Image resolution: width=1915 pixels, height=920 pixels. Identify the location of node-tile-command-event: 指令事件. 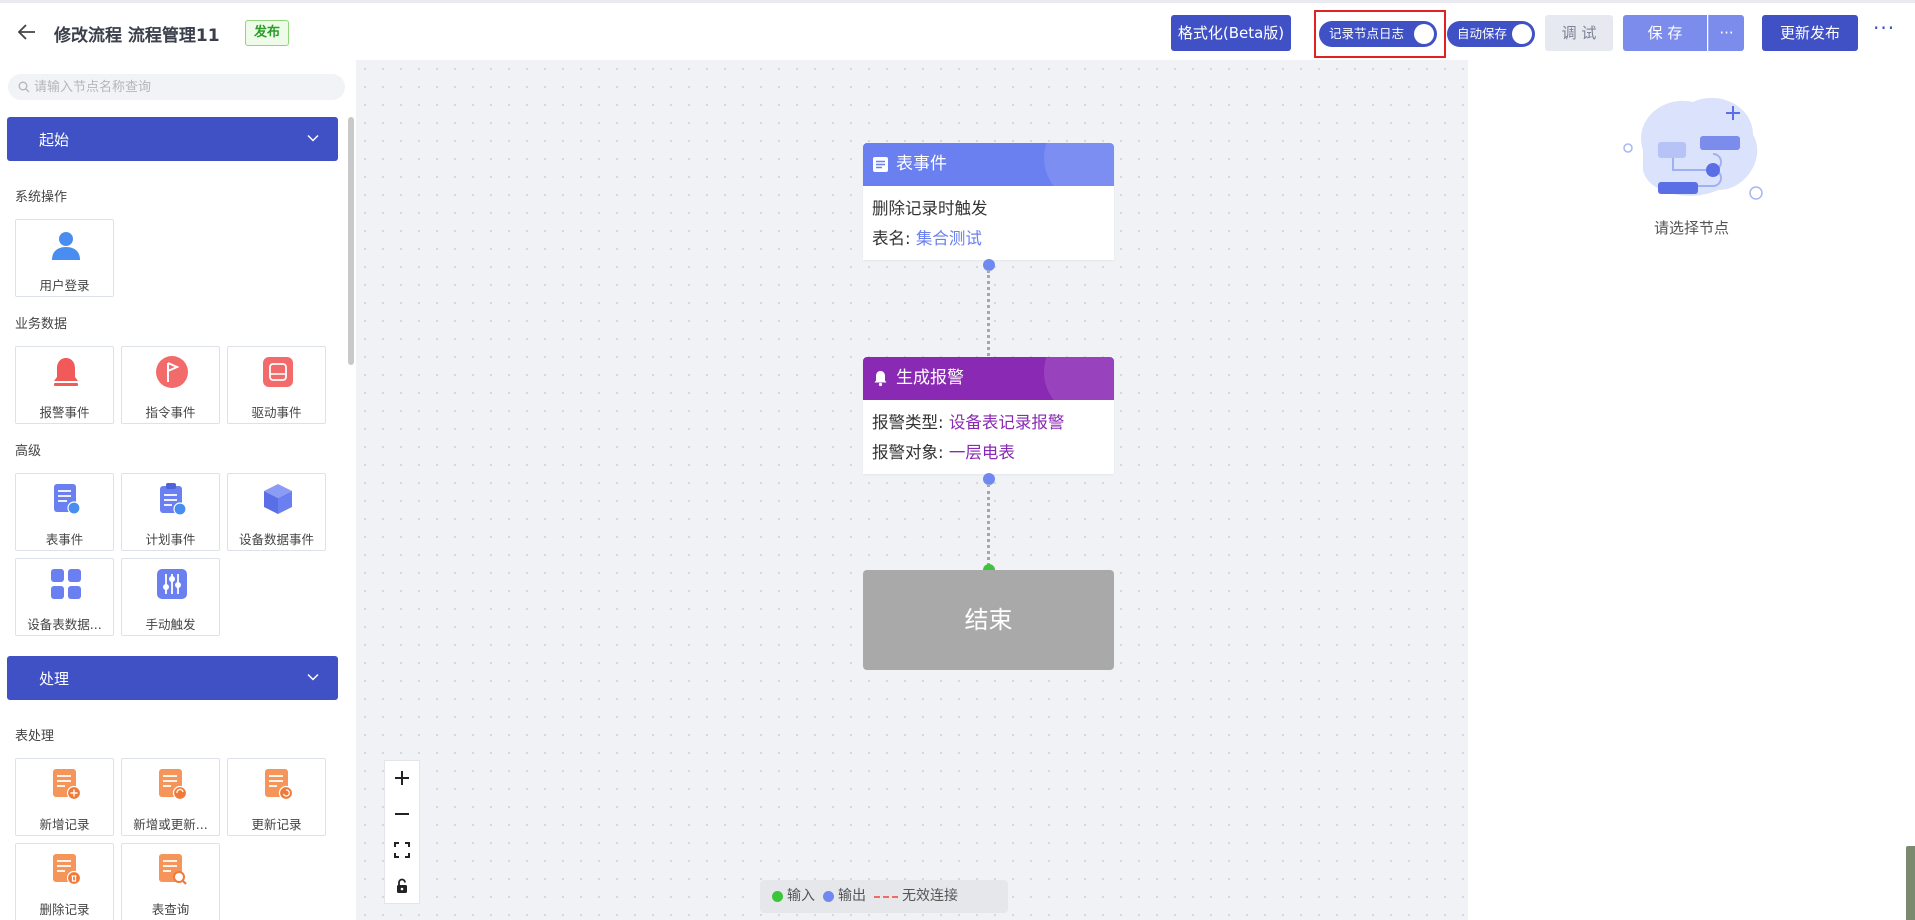
(170, 385).